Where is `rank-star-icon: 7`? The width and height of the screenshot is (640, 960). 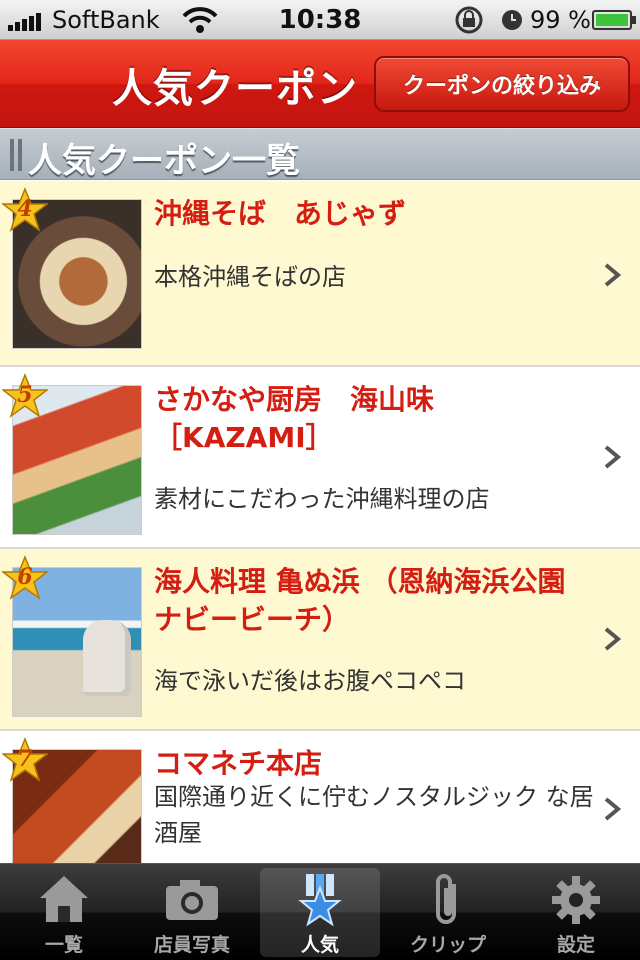 rank-star-icon: 7 is located at coordinates (25, 760).